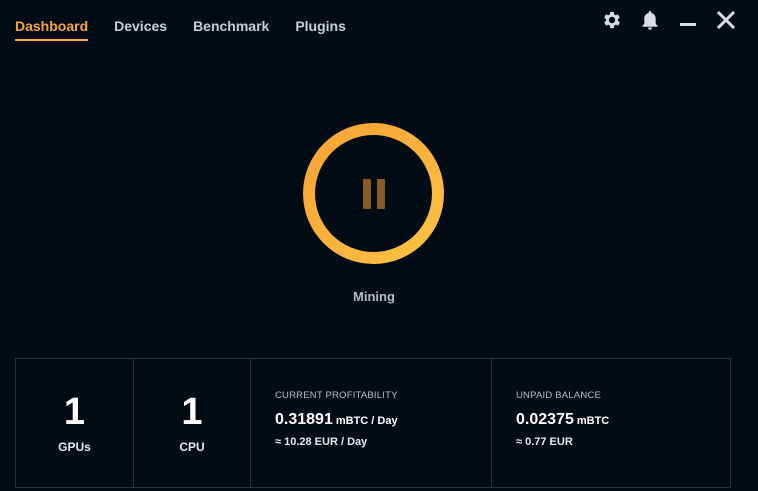 The width and height of the screenshot is (758, 491). I want to click on mining-toggle-button, so click(373, 193).